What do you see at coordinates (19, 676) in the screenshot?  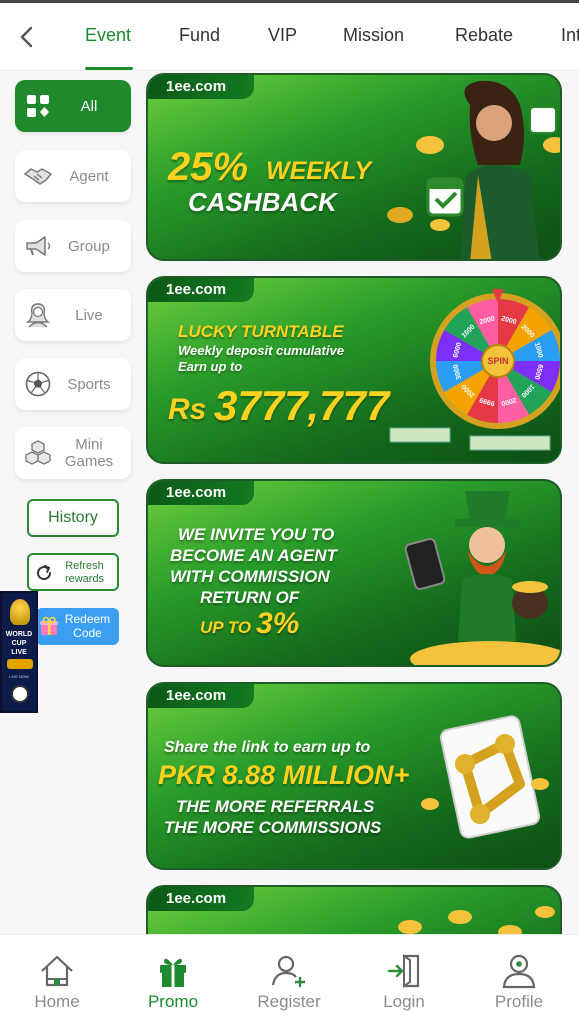 I see `worldcup-sub: LIVE NOW` at bounding box center [19, 676].